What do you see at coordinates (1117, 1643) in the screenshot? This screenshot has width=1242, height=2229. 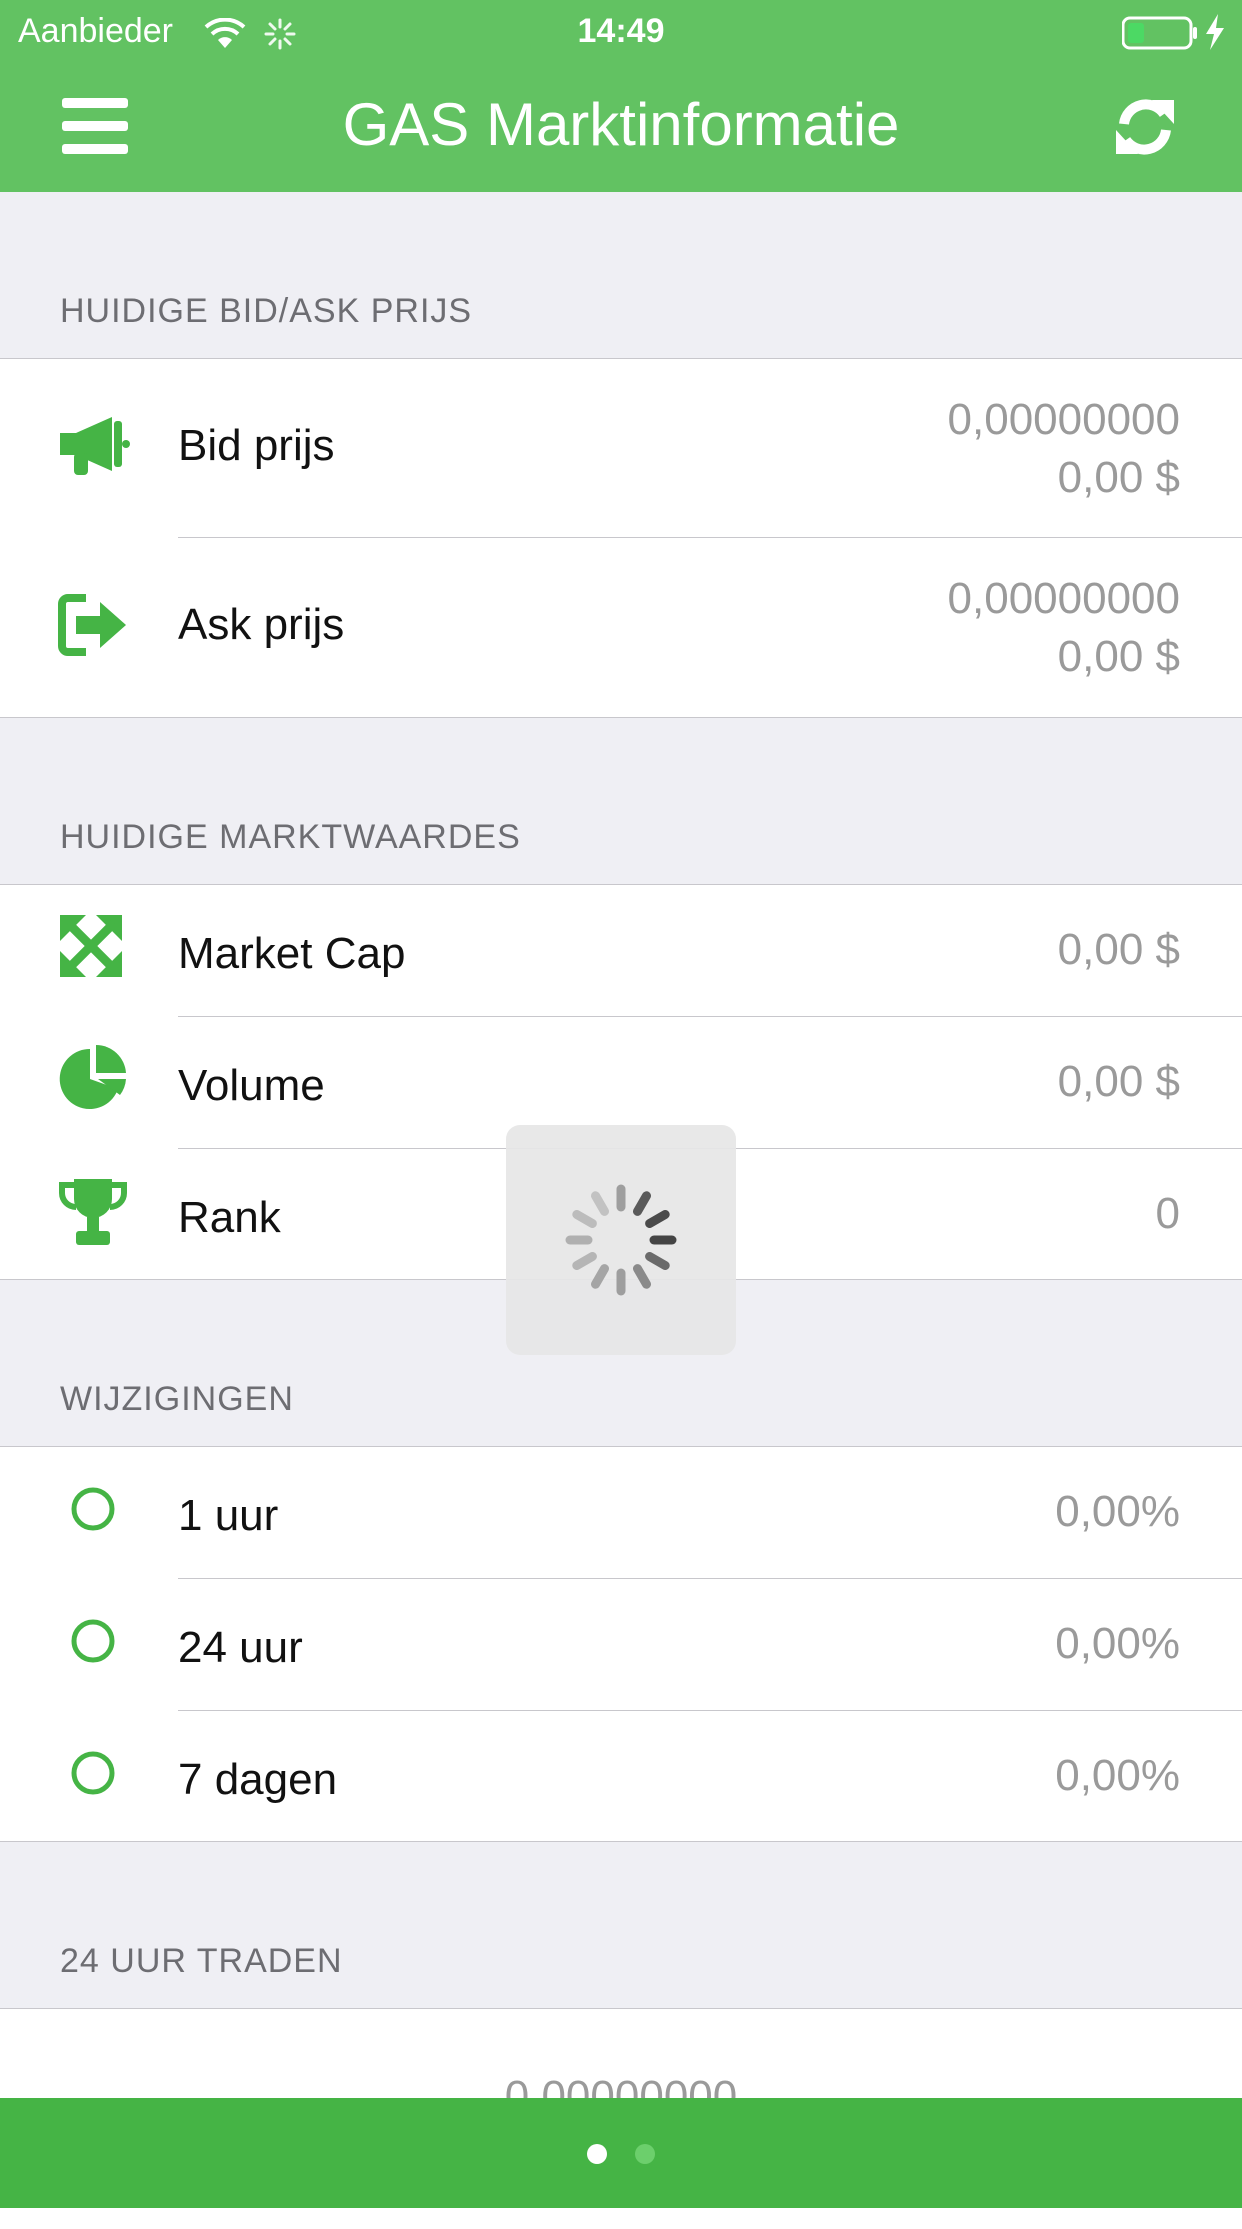 I see `change-24h-value: 0,00%` at bounding box center [1117, 1643].